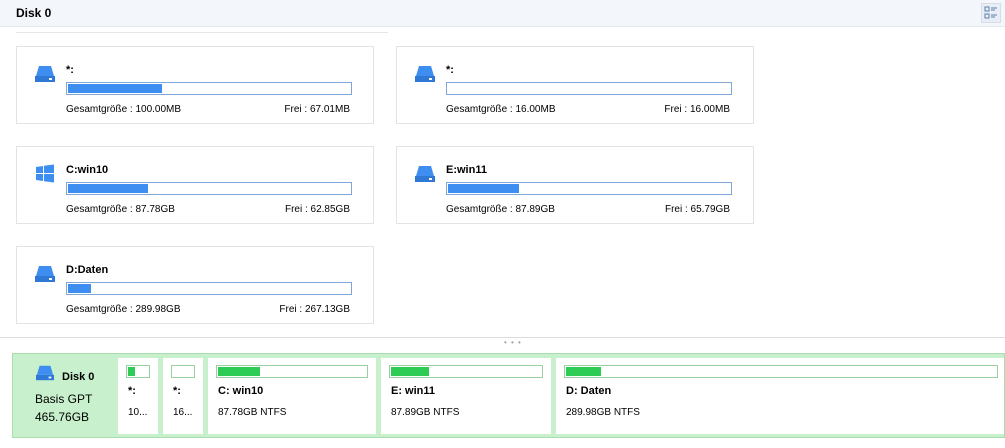  I want to click on disk-type: Basis GPT, so click(64, 399).